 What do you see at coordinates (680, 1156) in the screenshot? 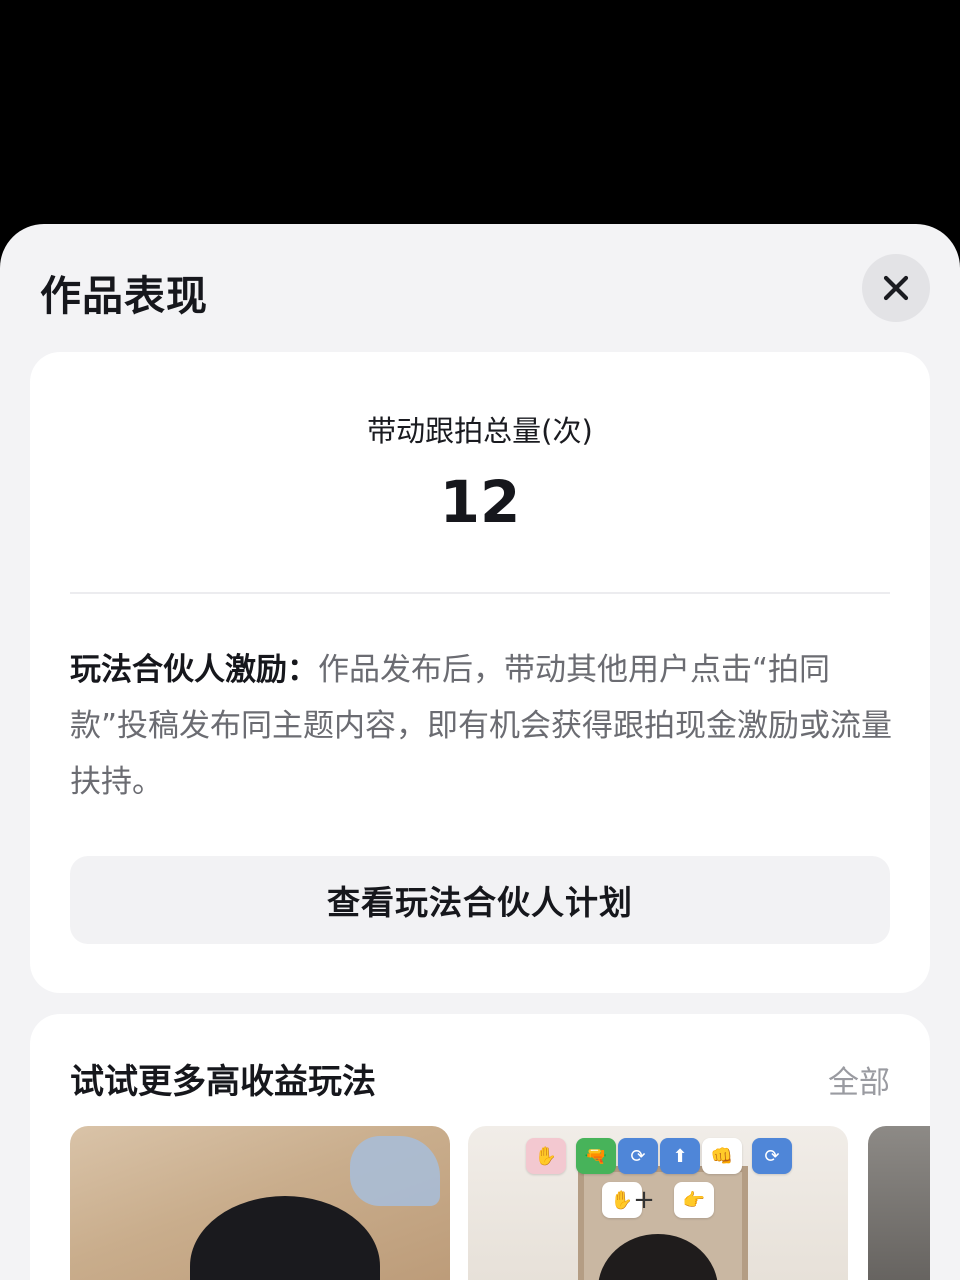
I see `gesture-tile: ⬆` at bounding box center [680, 1156].